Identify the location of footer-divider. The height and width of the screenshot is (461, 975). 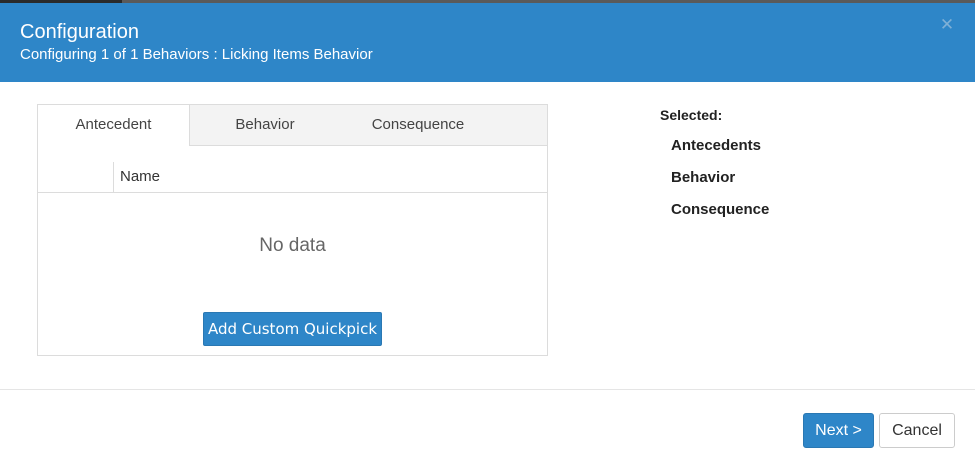
(487, 389).